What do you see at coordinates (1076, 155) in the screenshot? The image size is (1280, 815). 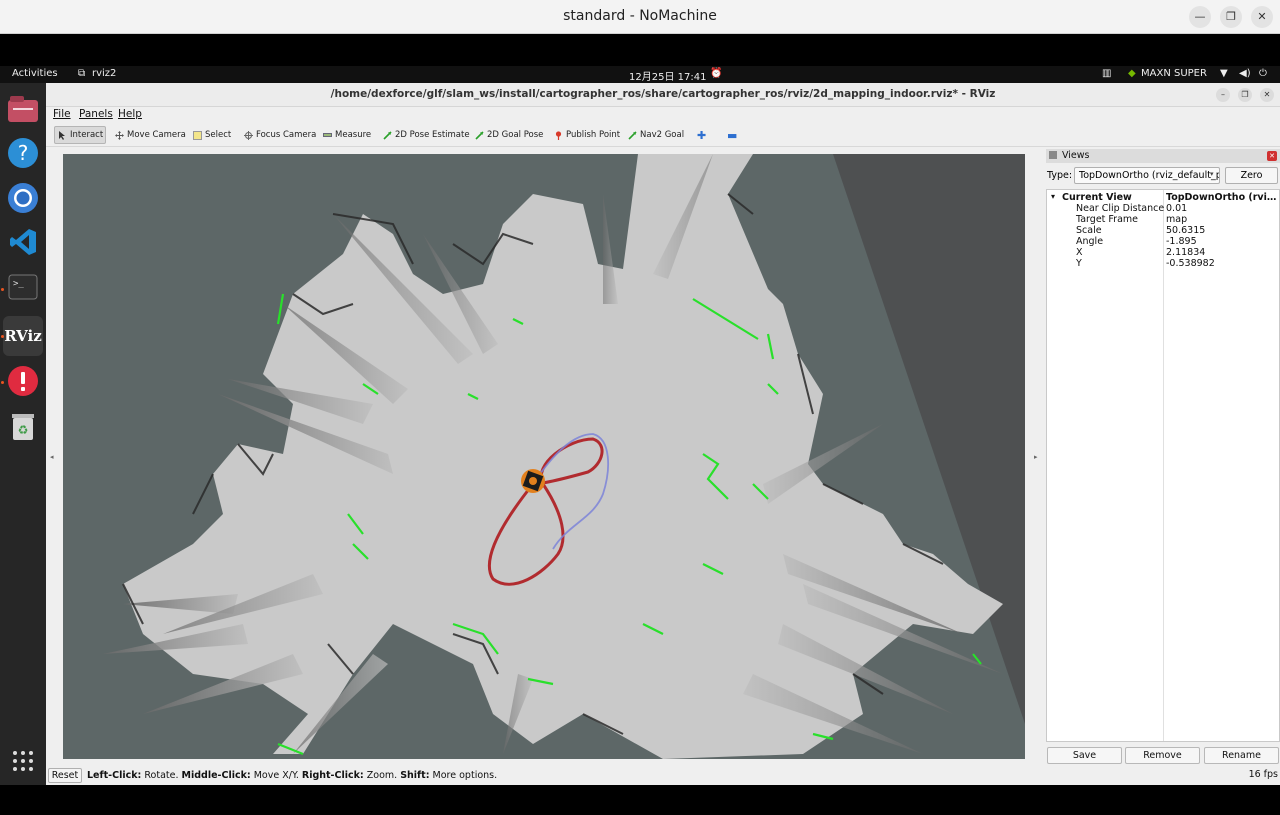 I see `views-title: Views` at bounding box center [1076, 155].